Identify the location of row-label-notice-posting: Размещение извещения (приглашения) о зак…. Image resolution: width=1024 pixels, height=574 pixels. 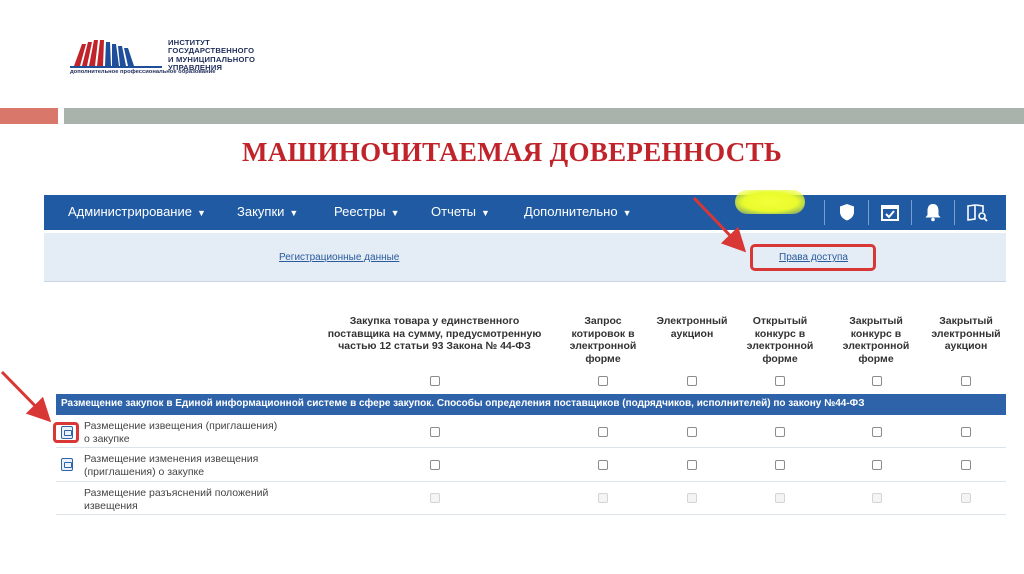
(181, 432).